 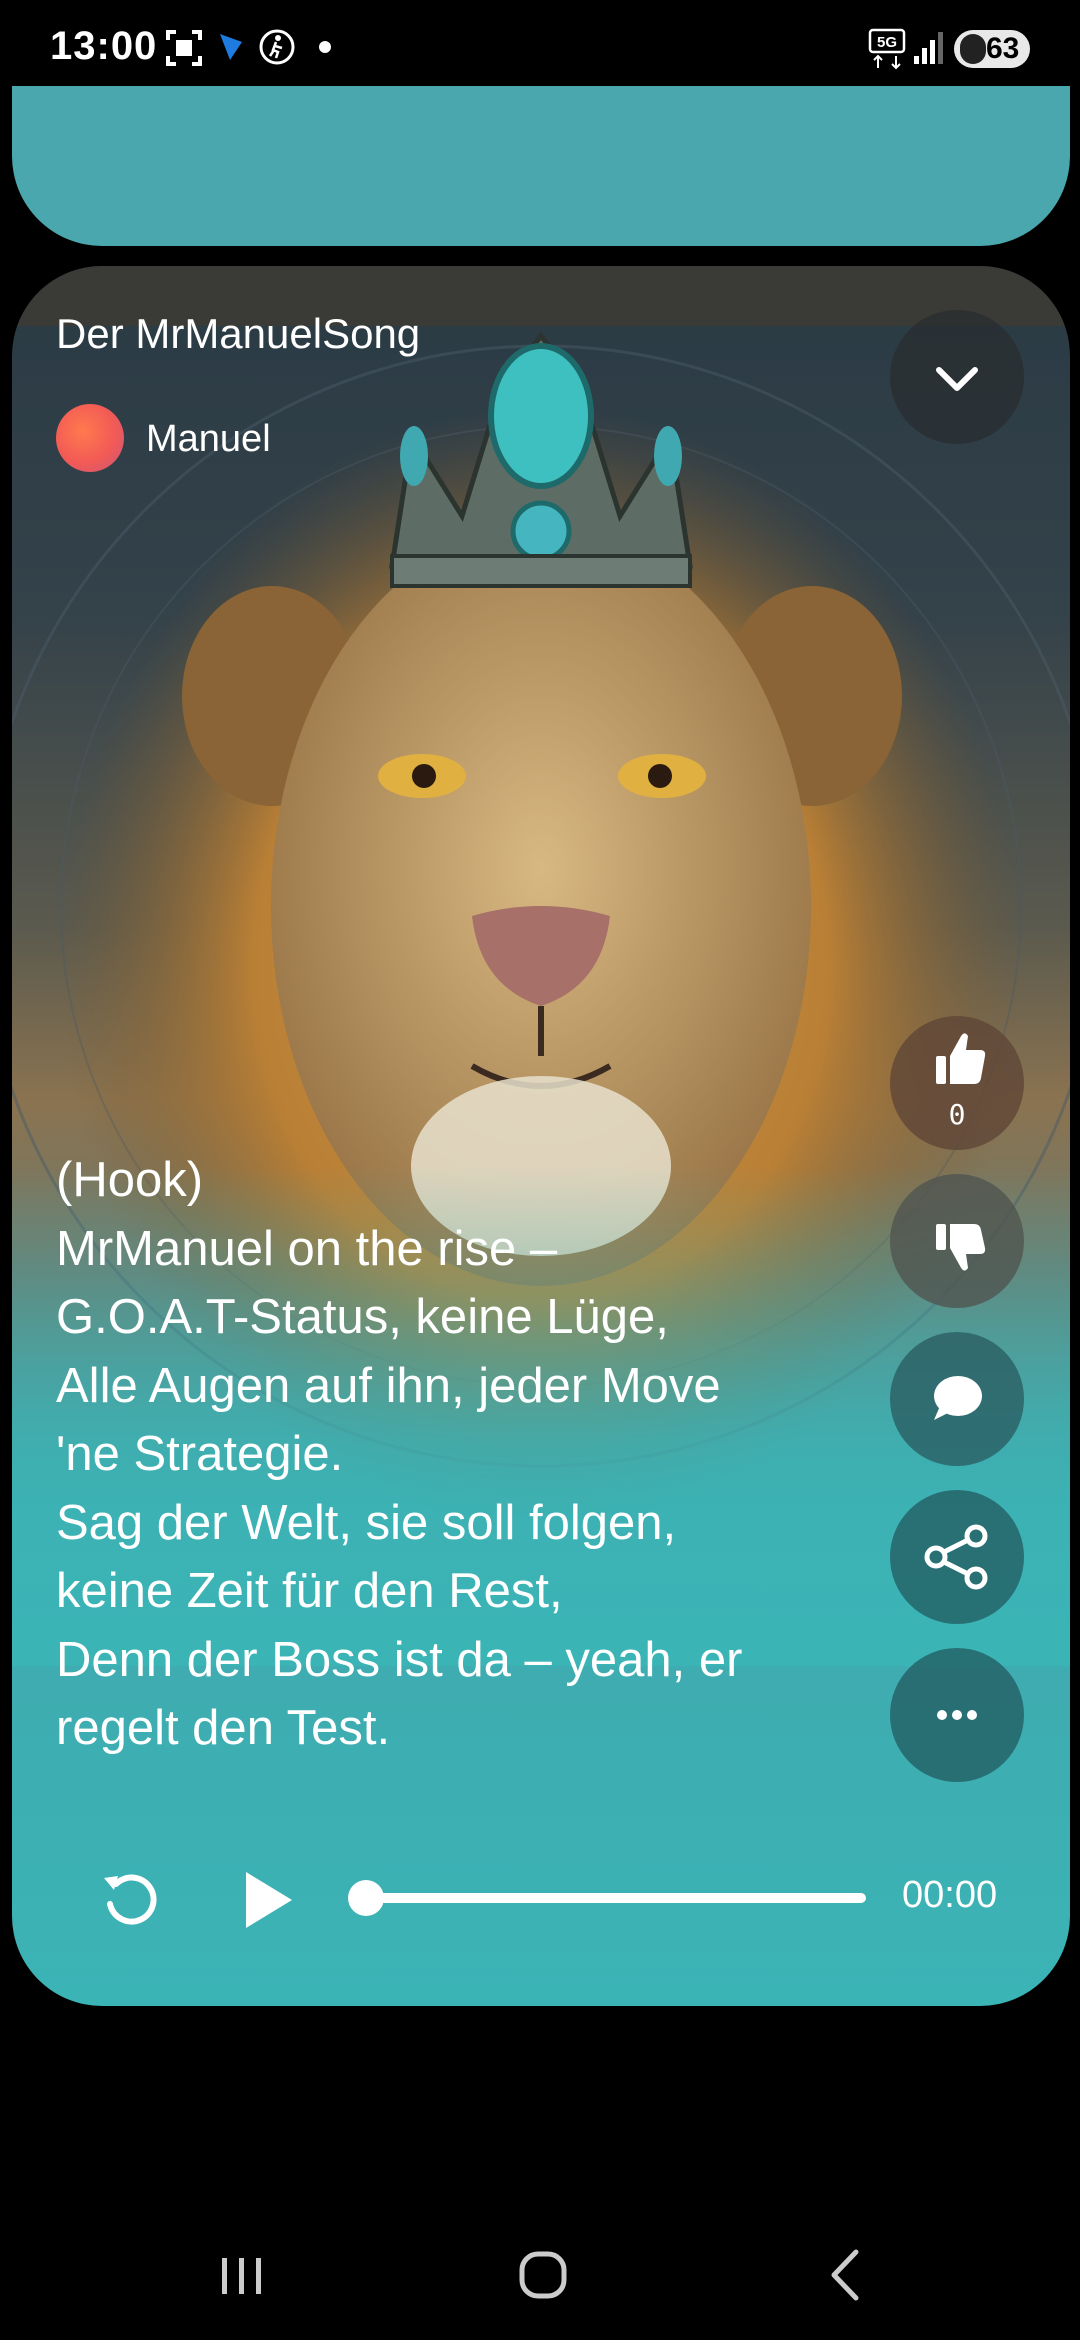 What do you see at coordinates (973, 49) in the screenshot?
I see `battery-saver-leaf-icon` at bounding box center [973, 49].